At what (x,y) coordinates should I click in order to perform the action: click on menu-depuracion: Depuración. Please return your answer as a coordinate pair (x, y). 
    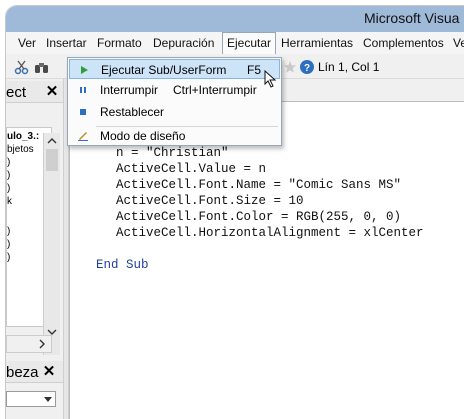
    Looking at the image, I should click on (183, 43).